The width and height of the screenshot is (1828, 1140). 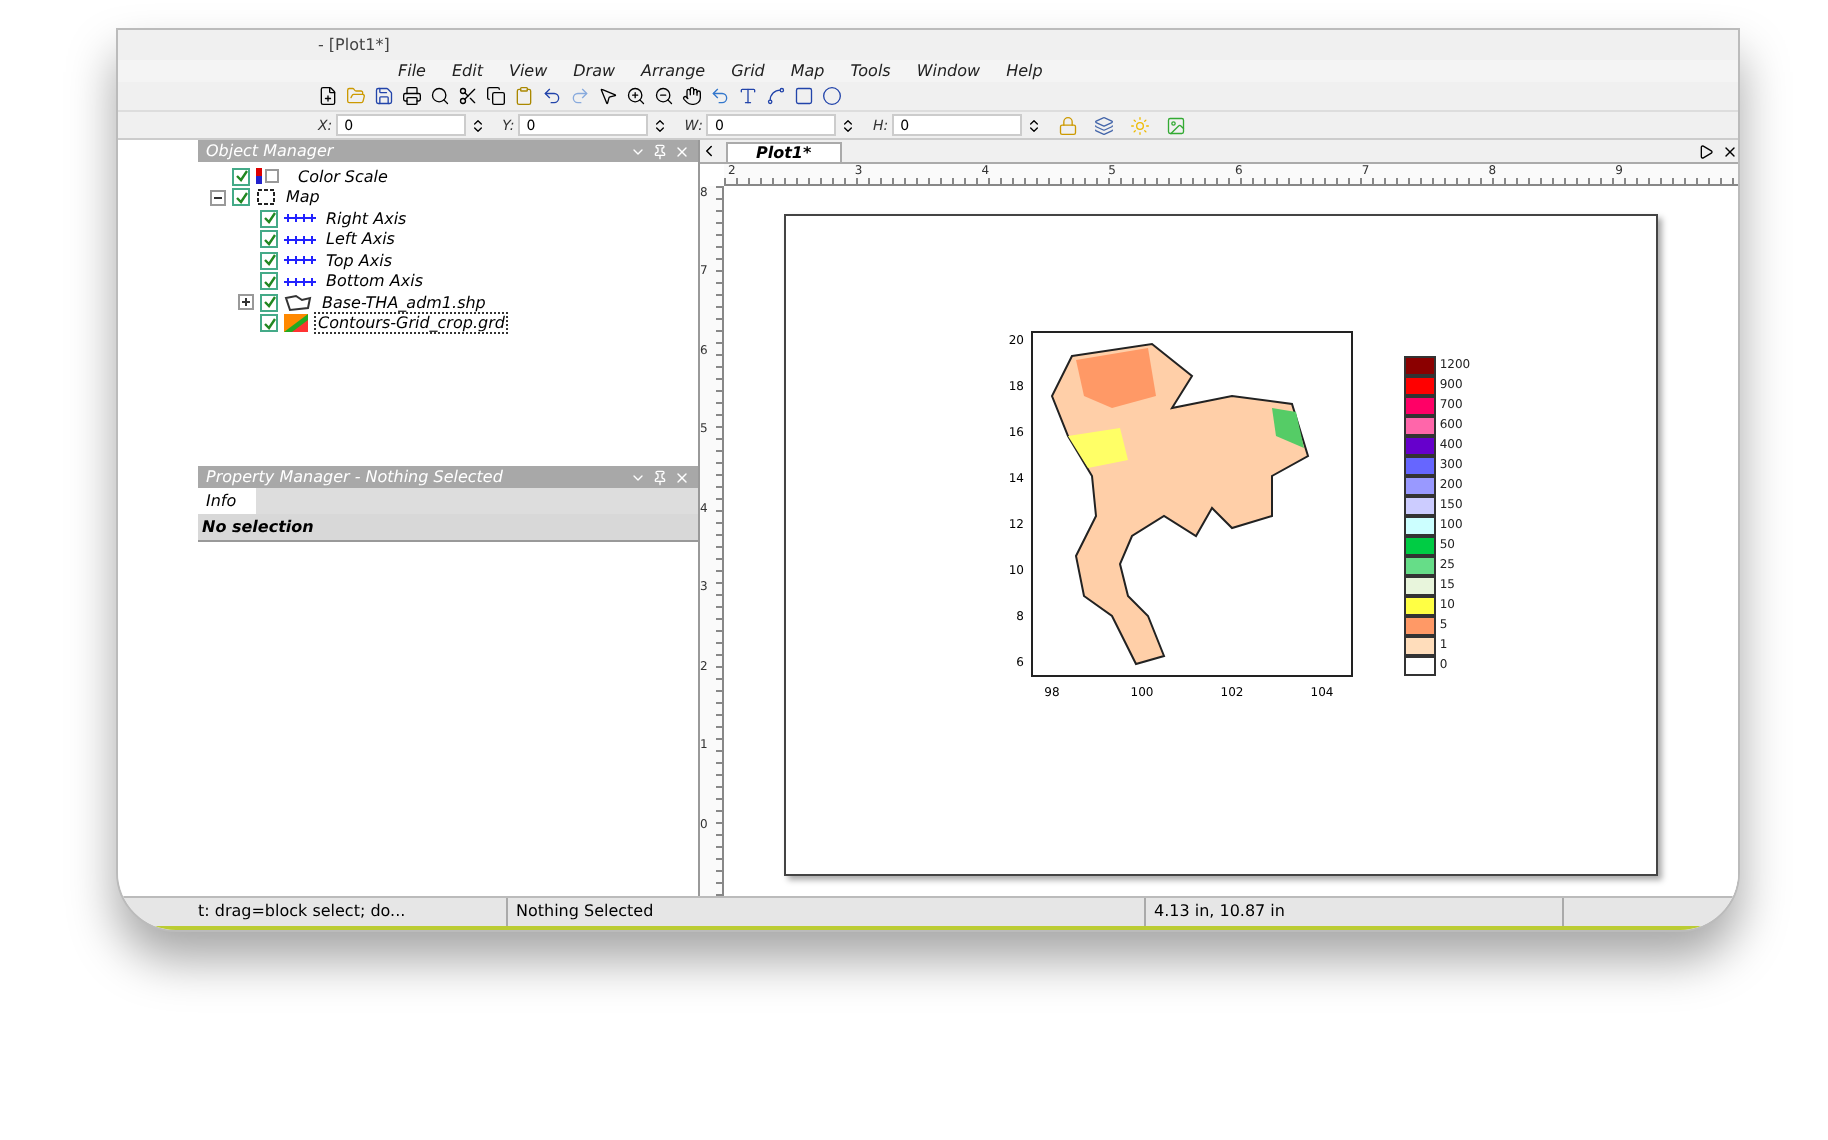 I want to click on zoom-out-icon, so click(x=664, y=96).